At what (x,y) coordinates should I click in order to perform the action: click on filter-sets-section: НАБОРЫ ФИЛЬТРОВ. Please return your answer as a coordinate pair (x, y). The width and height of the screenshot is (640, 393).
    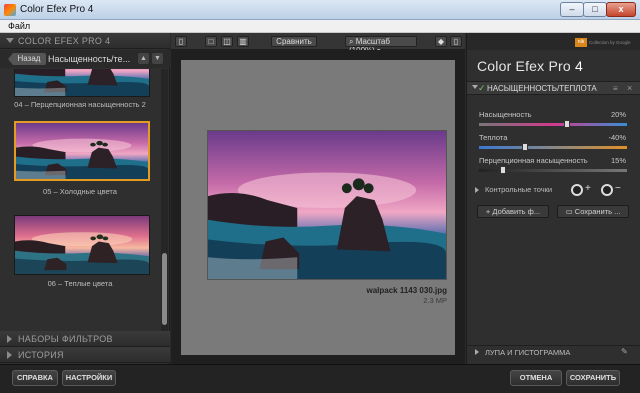
    Looking at the image, I should click on (85, 339).